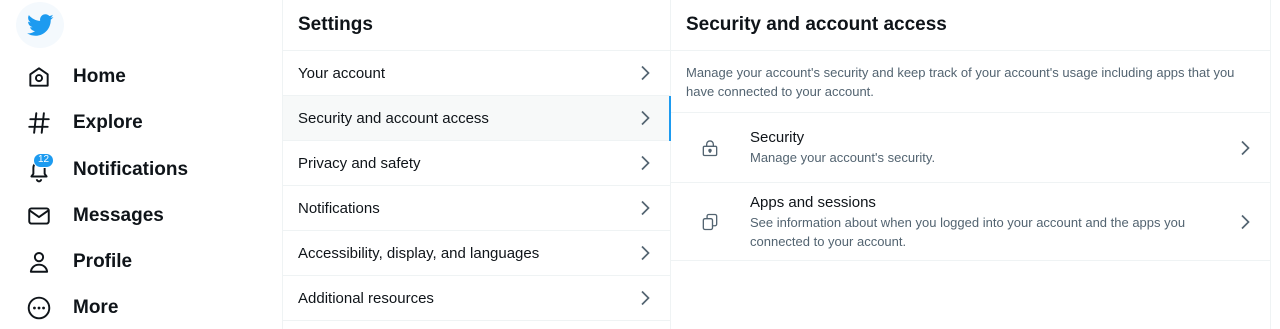 This screenshot has height=329, width=1280. What do you see at coordinates (44, 160) in the screenshot?
I see `notification-count-badge: 12` at bounding box center [44, 160].